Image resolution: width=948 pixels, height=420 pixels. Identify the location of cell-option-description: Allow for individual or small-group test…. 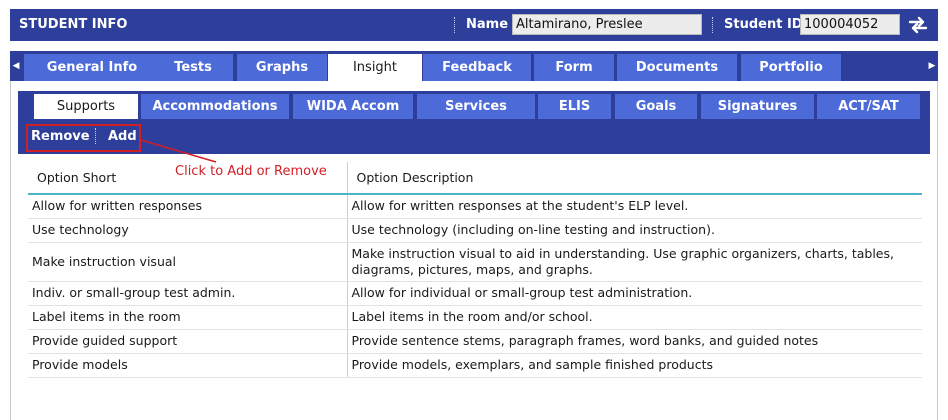
(634, 293).